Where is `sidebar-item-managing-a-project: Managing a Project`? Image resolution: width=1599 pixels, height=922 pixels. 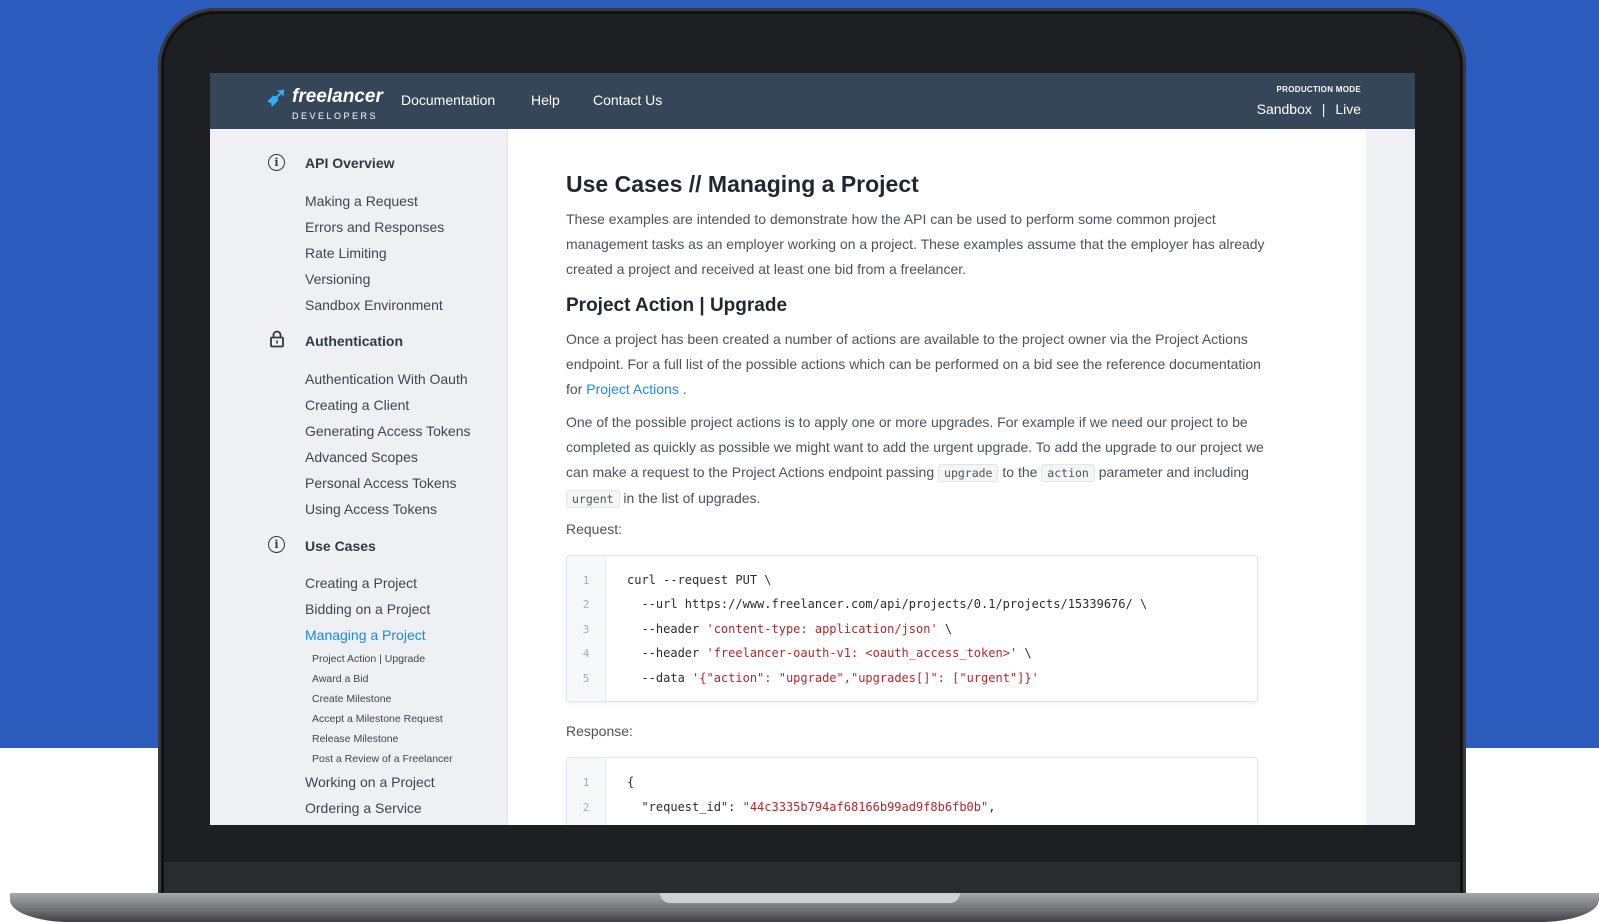 sidebar-item-managing-a-project: Managing a Project is located at coordinates (365, 635).